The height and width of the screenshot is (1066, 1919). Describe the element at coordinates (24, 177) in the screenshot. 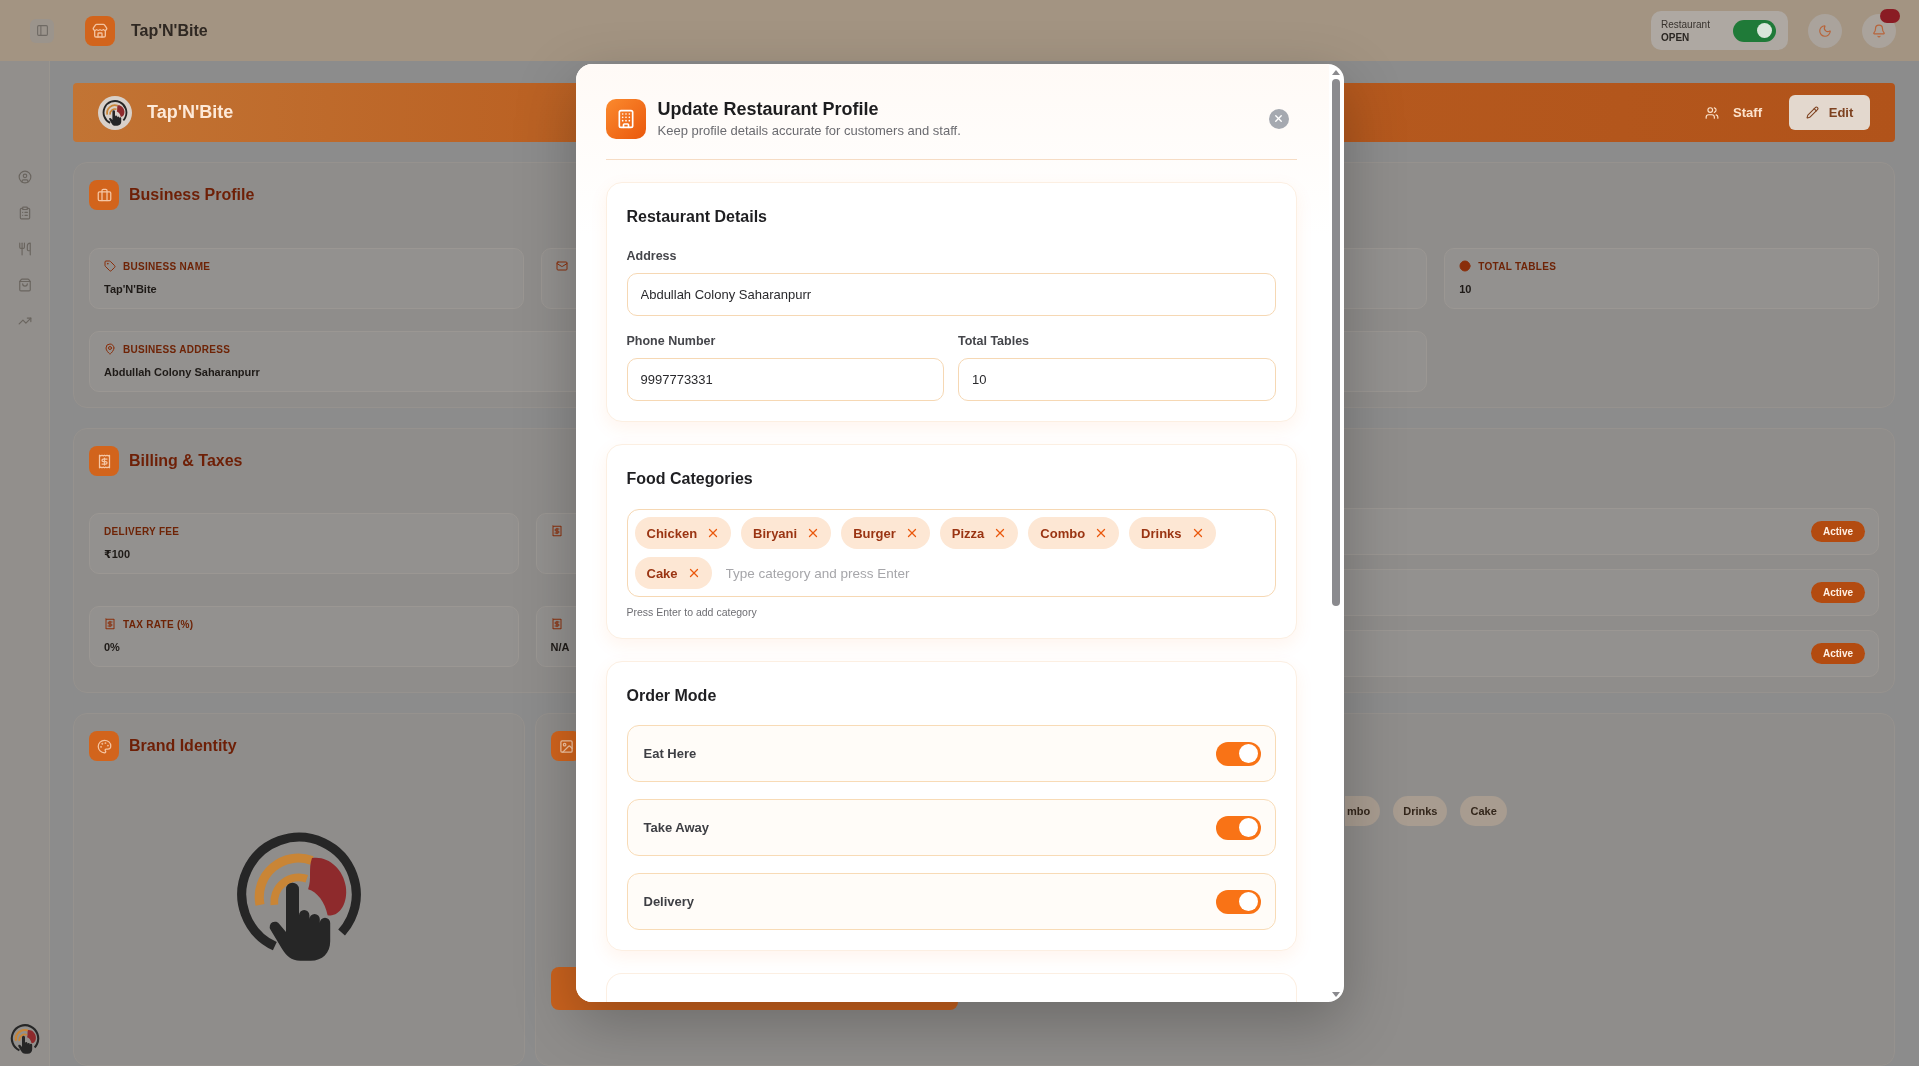

I see `user-circle-icon` at that location.